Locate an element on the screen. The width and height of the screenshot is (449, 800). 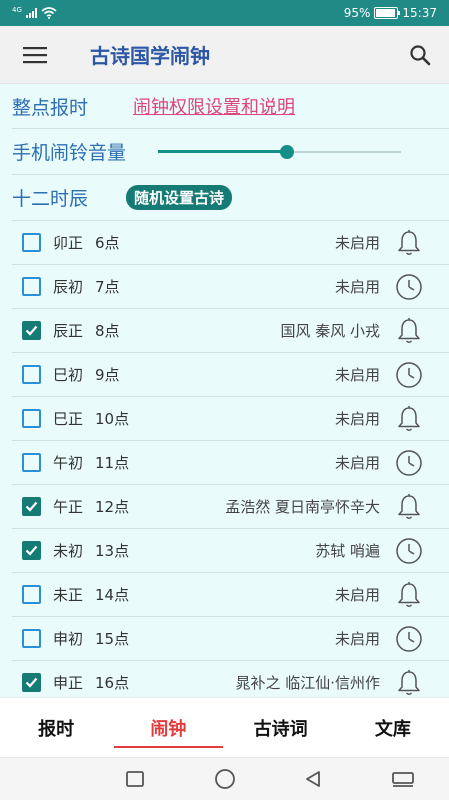
alarm-hour: 15点 is located at coordinates (112, 639).